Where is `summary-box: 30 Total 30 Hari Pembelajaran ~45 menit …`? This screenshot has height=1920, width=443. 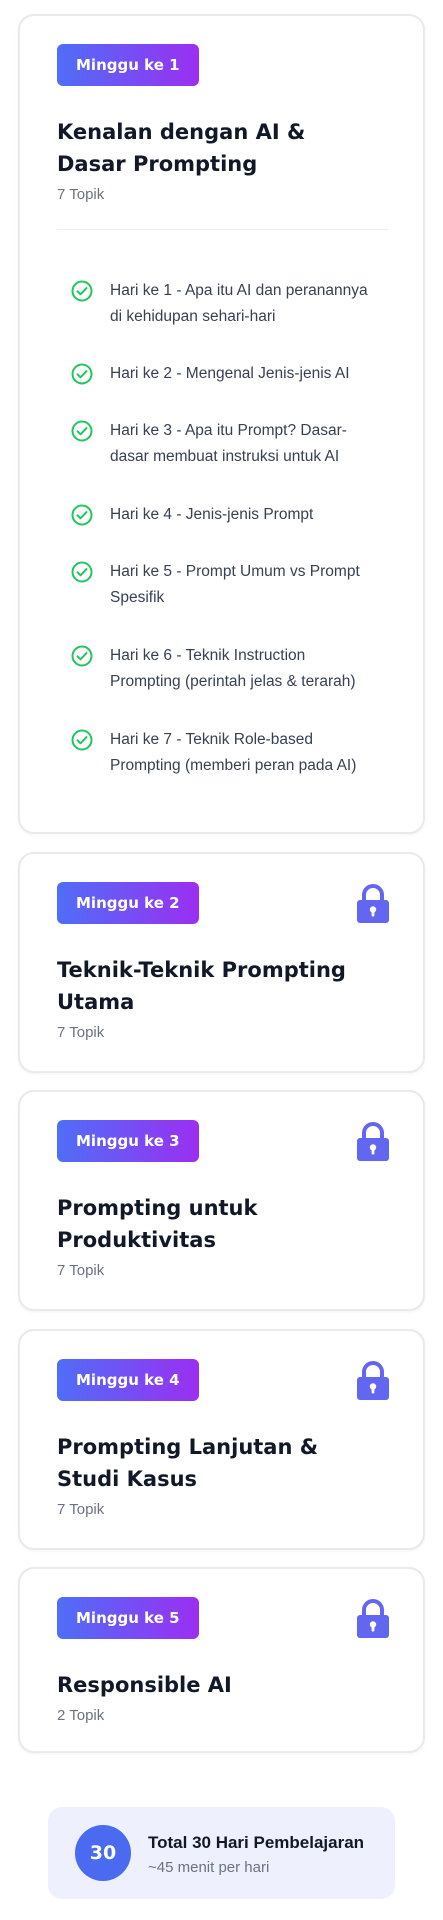
summary-box: 30 Total 30 Hari Pembelajaran ~45 menit … is located at coordinates (221, 1853).